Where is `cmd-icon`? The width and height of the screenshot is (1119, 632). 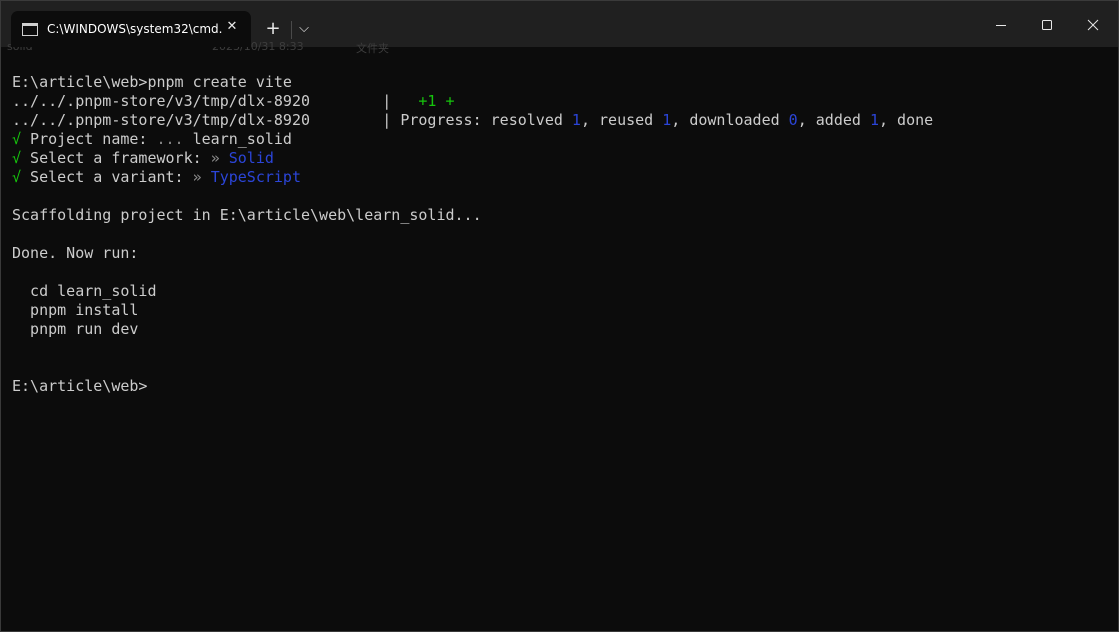
cmd-icon is located at coordinates (30, 29).